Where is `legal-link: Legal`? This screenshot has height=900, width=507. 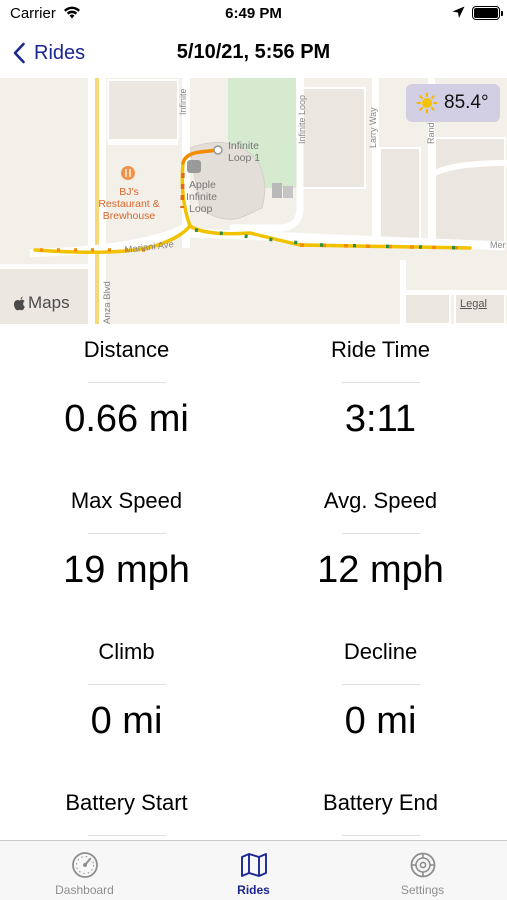 legal-link: Legal is located at coordinates (473, 304).